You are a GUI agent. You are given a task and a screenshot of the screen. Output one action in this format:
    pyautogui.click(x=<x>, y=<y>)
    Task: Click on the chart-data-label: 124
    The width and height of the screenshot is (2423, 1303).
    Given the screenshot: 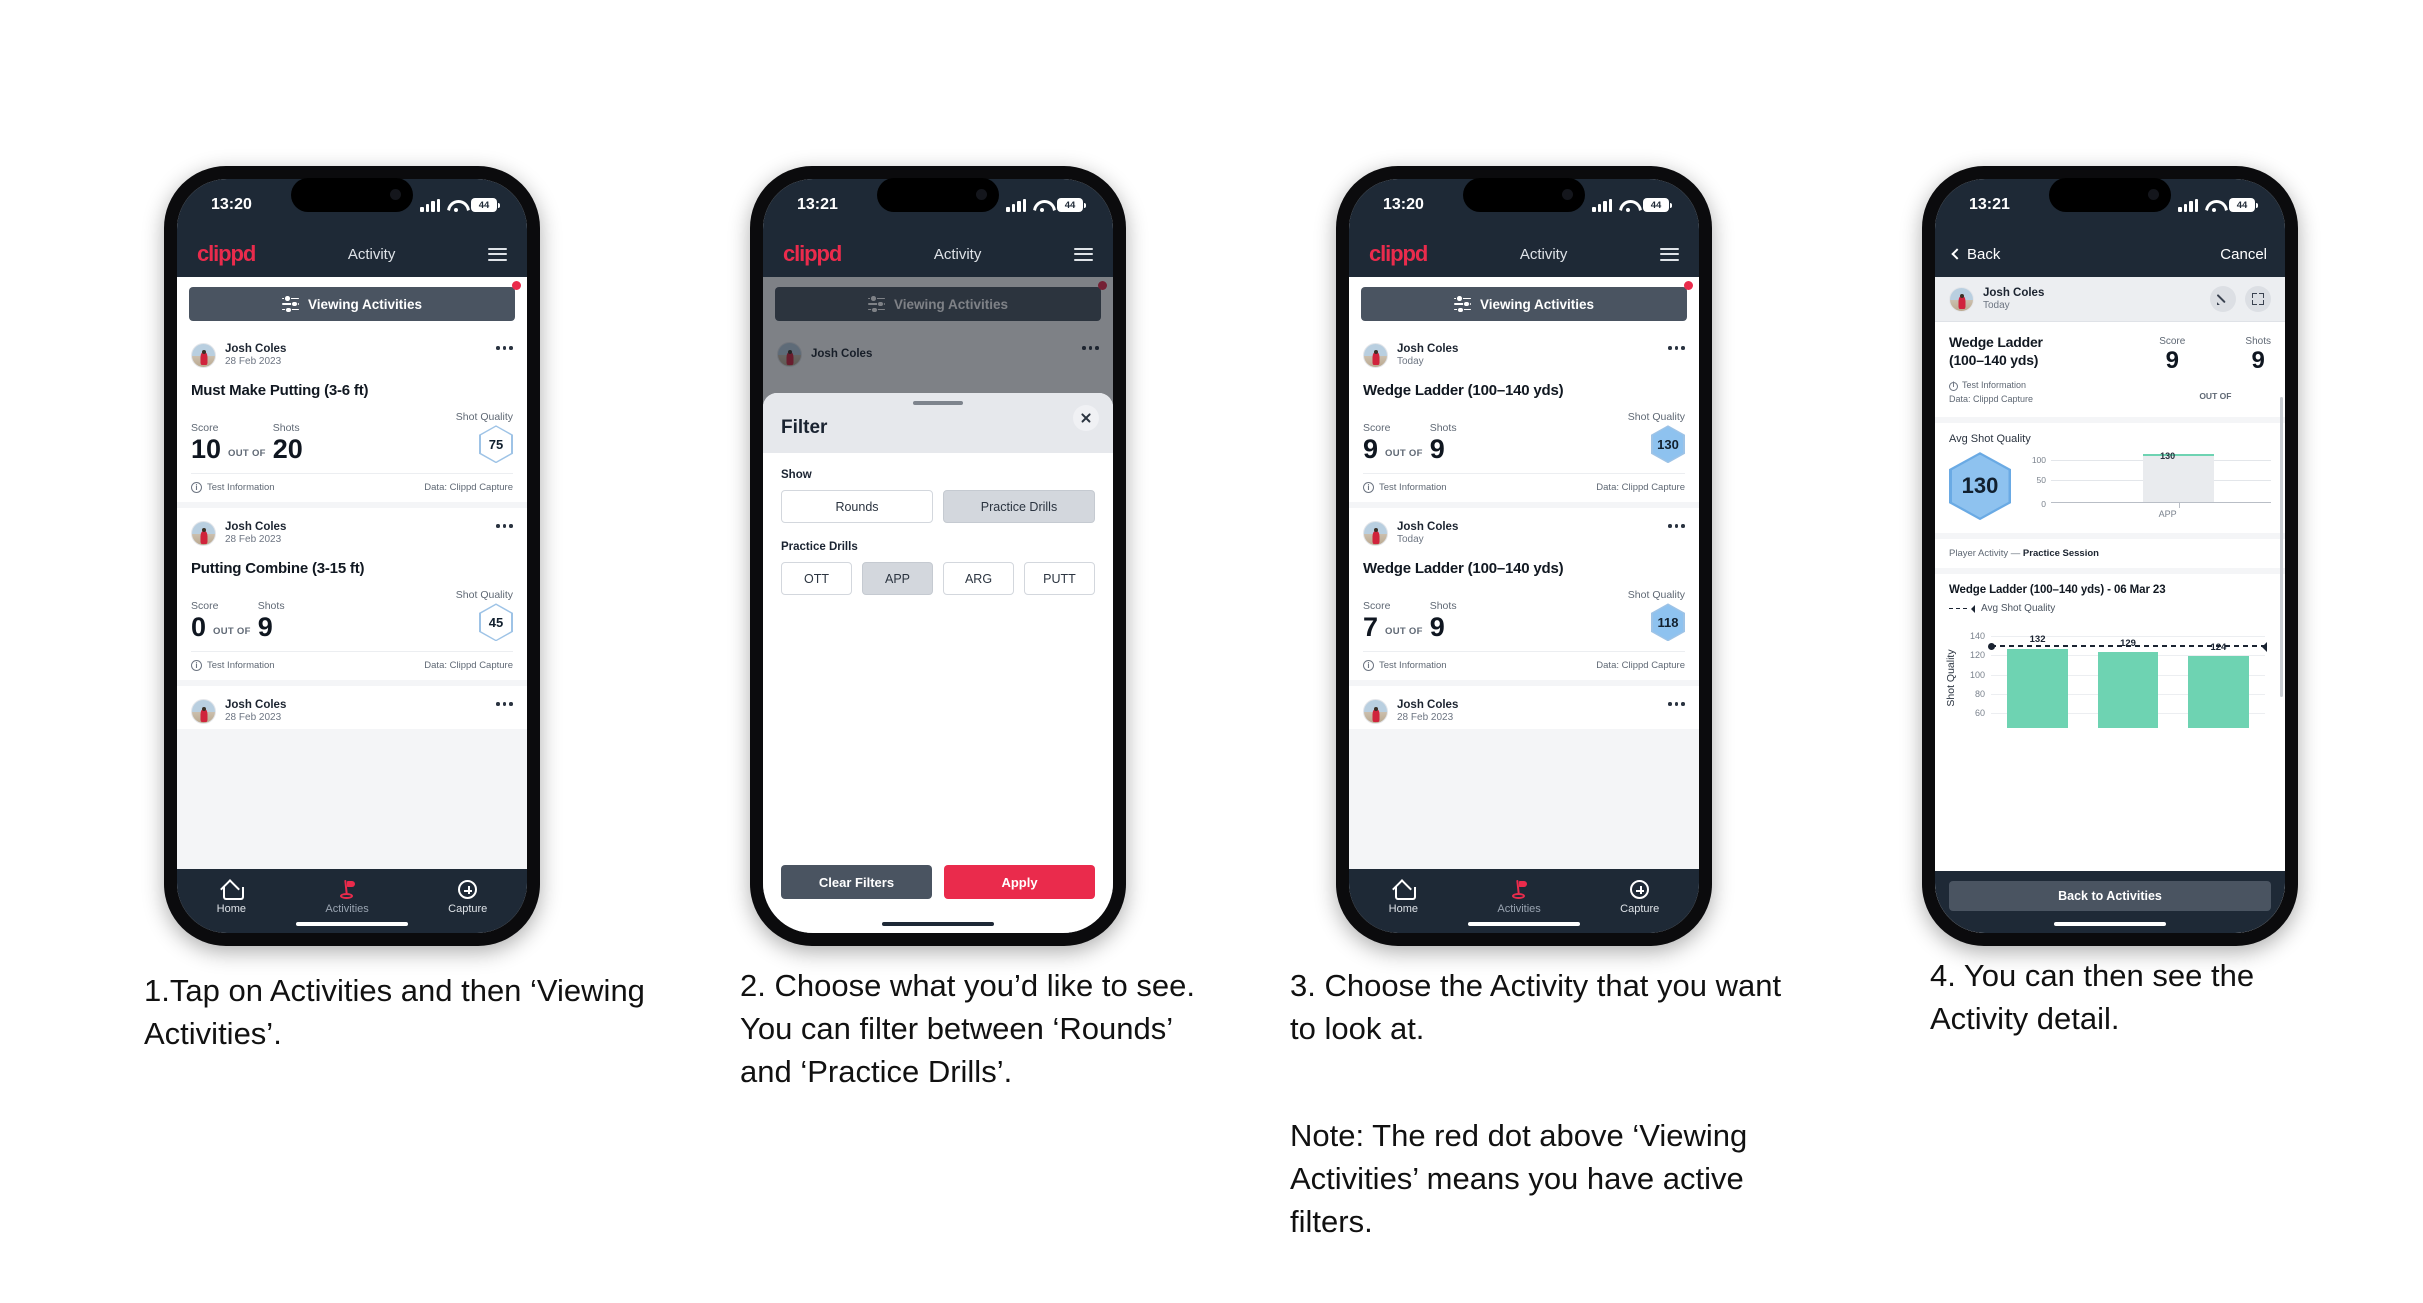 What is the action you would take?
    pyautogui.click(x=2218, y=647)
    